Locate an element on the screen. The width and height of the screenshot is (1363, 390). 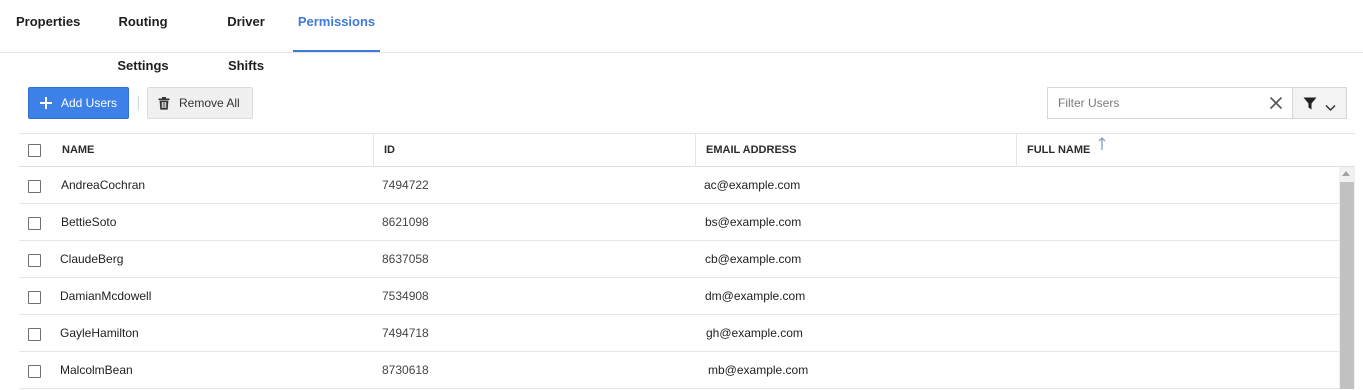
cell-name: GayleHamilton is located at coordinates (99, 333).